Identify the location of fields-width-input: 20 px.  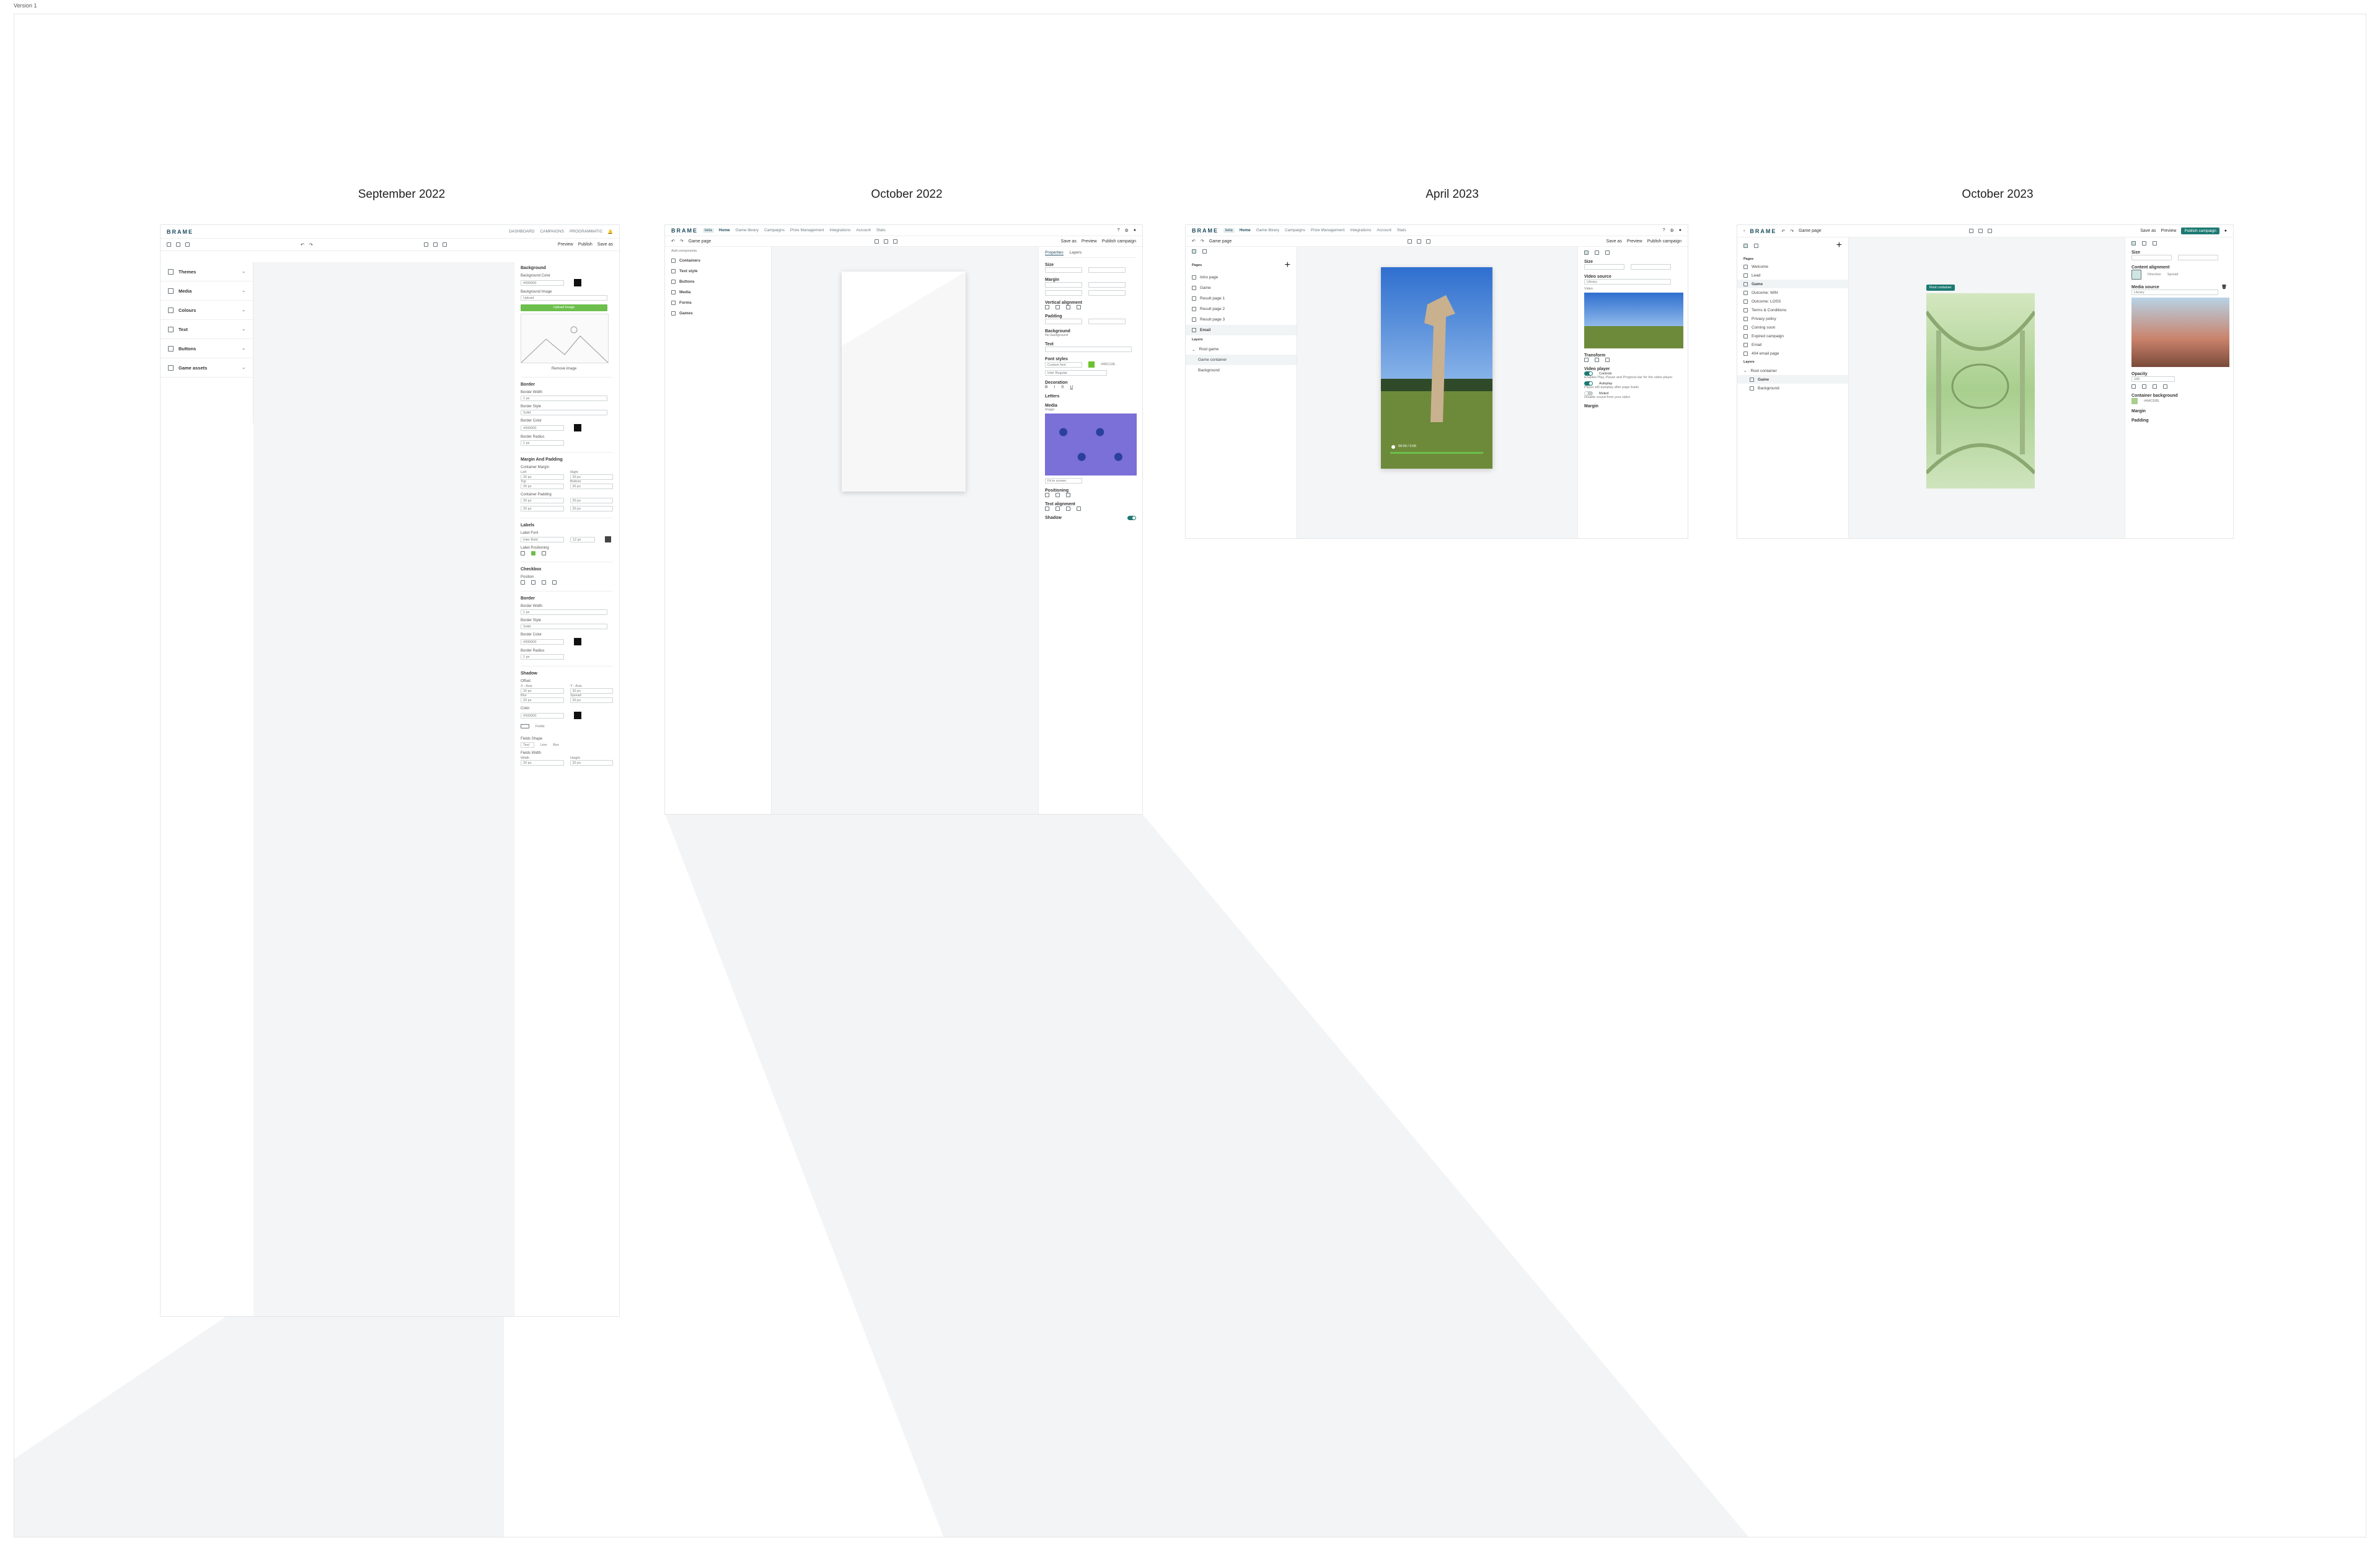
(542, 763).